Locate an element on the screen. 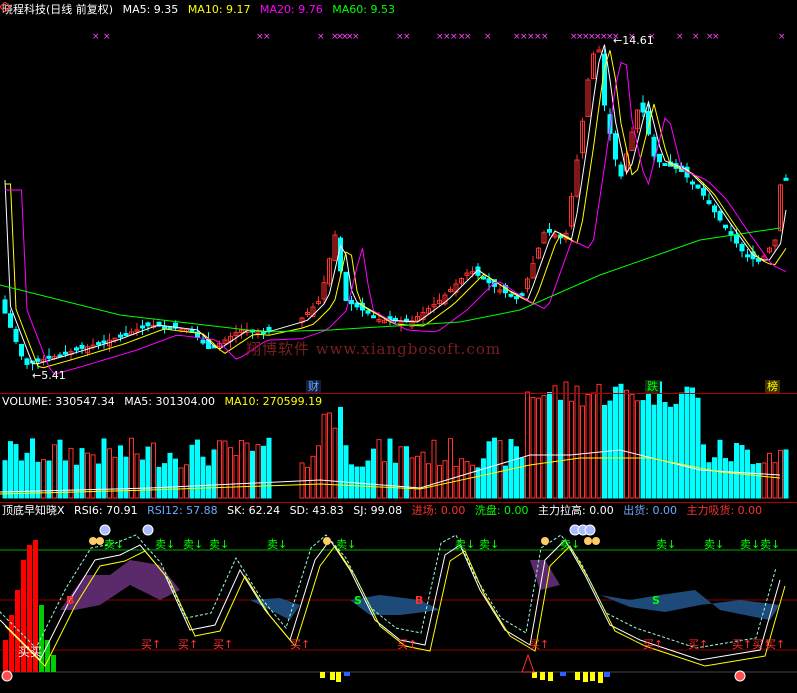 The image size is (797, 693). indicator-blue-bar is located at coordinates (347, 674).